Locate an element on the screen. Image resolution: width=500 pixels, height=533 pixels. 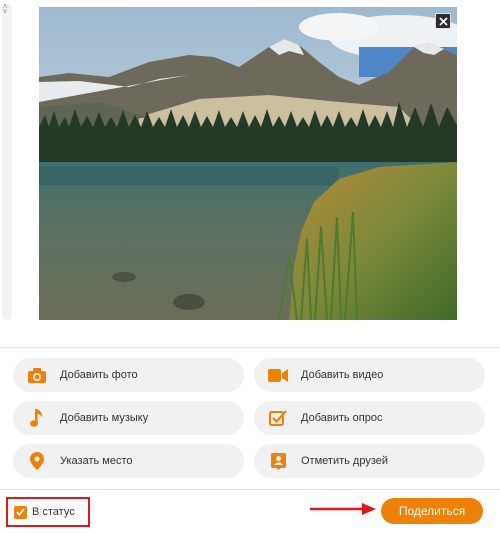
share-button: Поделиться is located at coordinates (432, 511).